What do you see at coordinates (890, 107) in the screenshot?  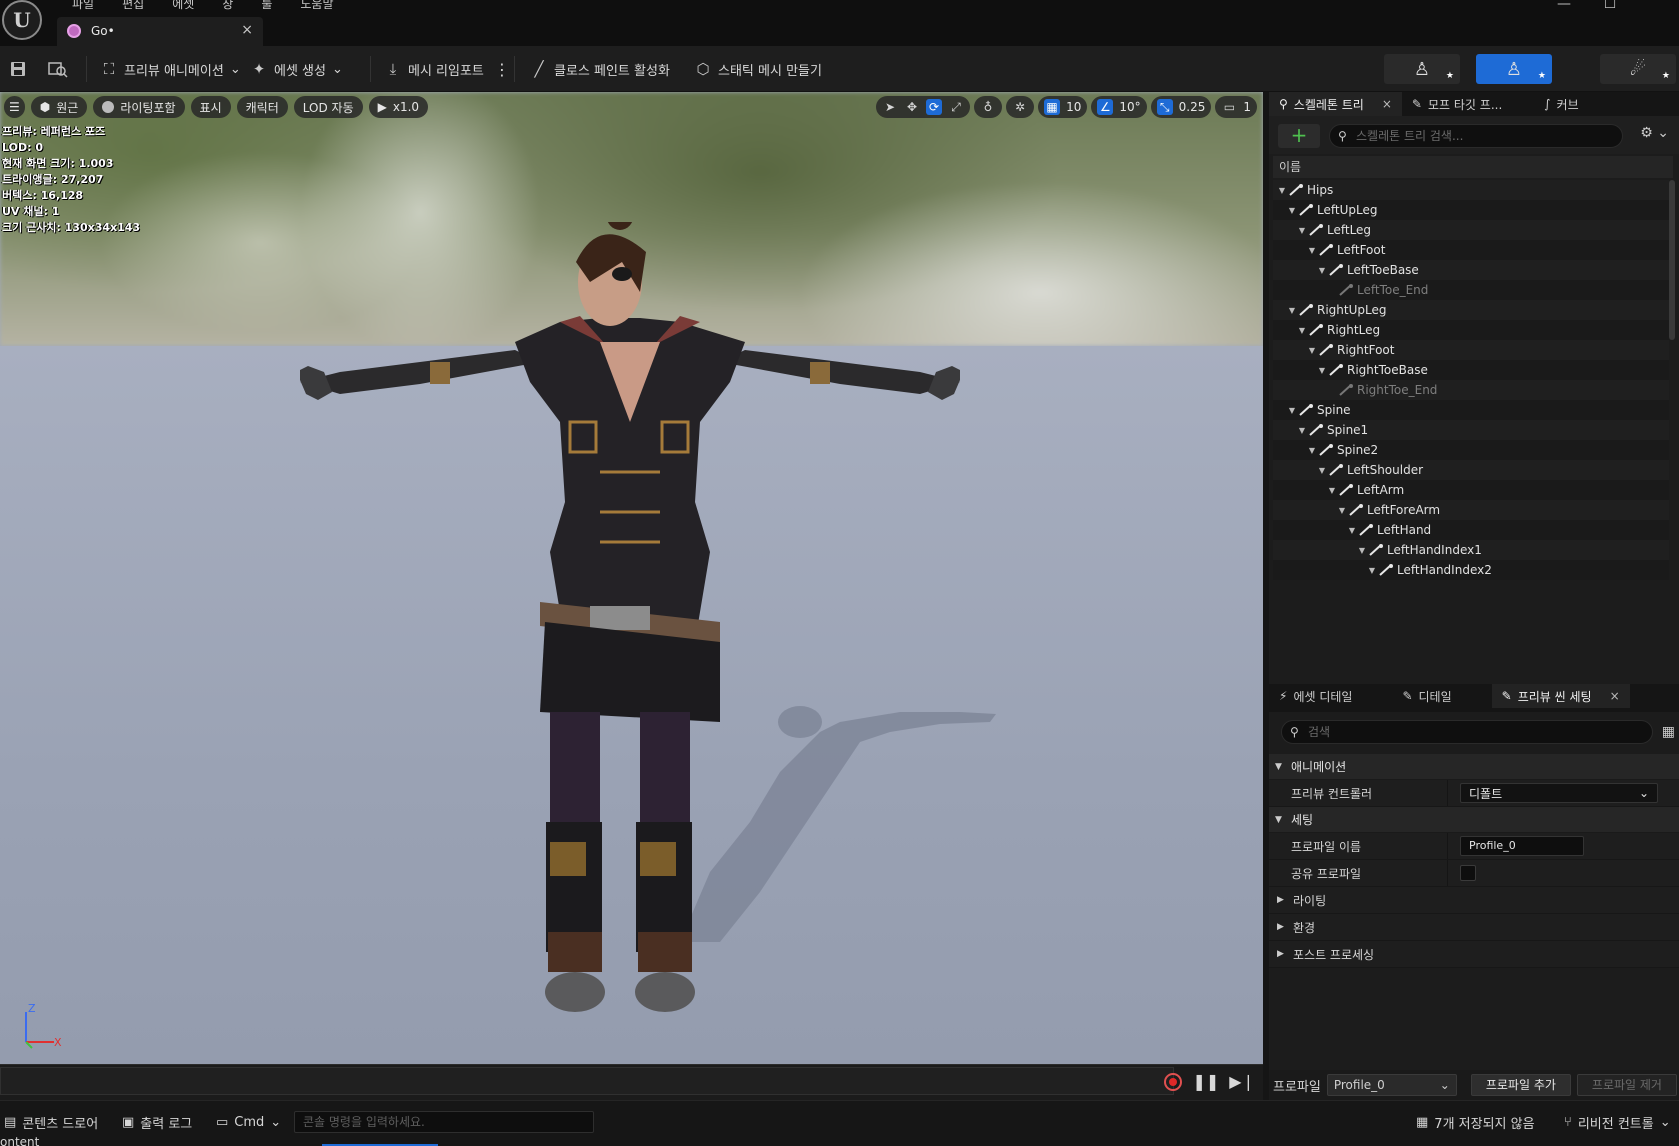 I see `select-icon: ➤` at bounding box center [890, 107].